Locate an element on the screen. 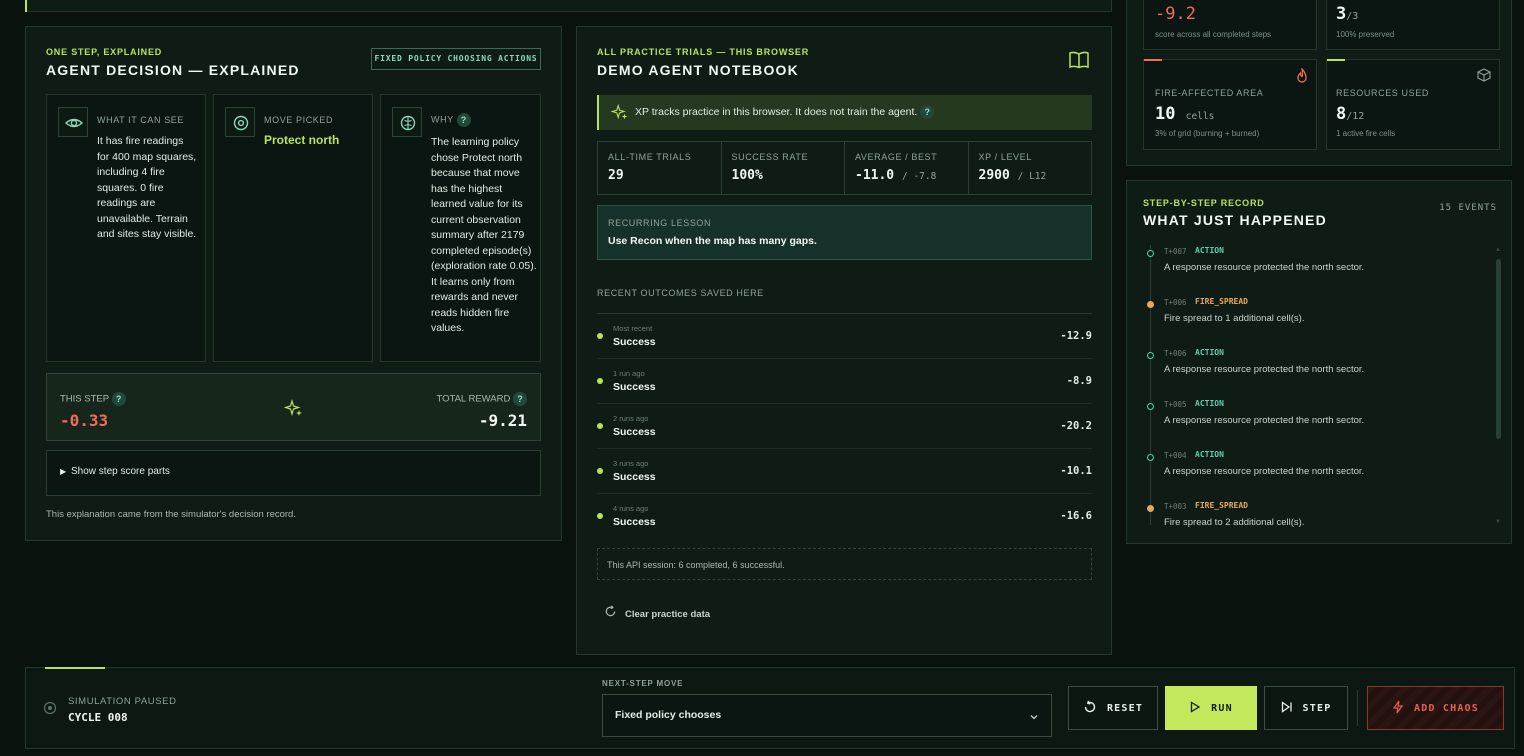  scrollbar: ▲ ▼ is located at coordinates (1498, 387).